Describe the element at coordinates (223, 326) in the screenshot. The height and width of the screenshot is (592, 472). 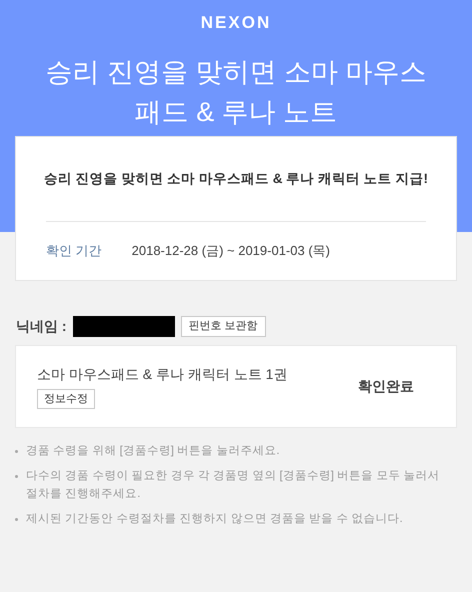
I see `pin-storage-button: 핀번호 보관함` at that location.